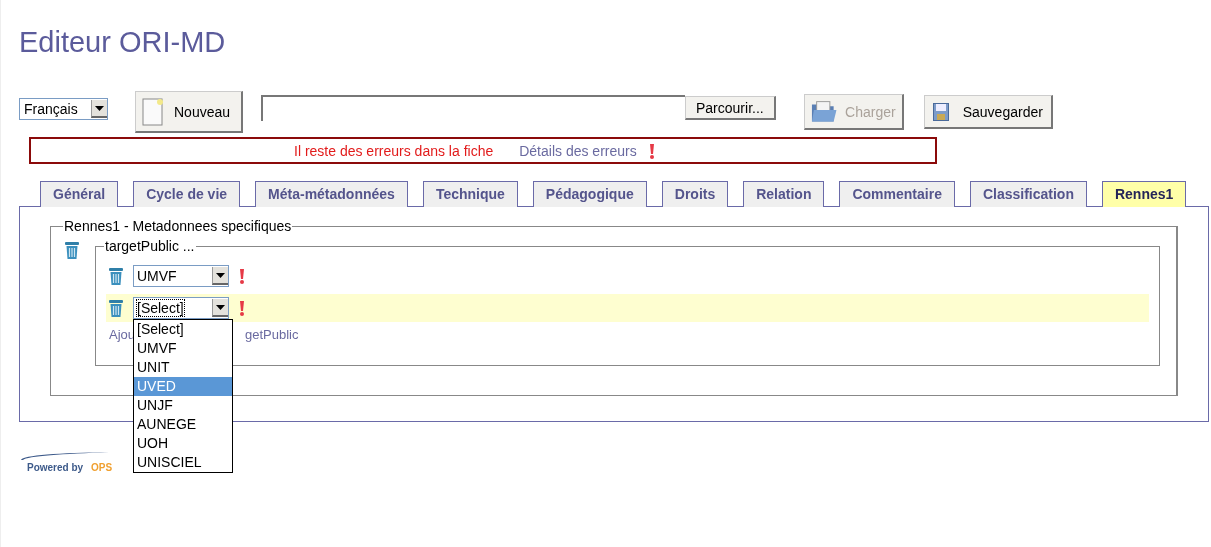  I want to click on dropdown-option: UNJF, so click(183, 405).